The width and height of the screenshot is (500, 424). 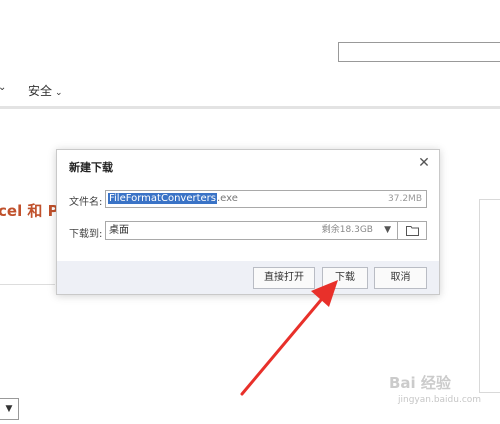 What do you see at coordinates (86, 234) in the screenshot?
I see `saveto-label: 下载到:` at bounding box center [86, 234].